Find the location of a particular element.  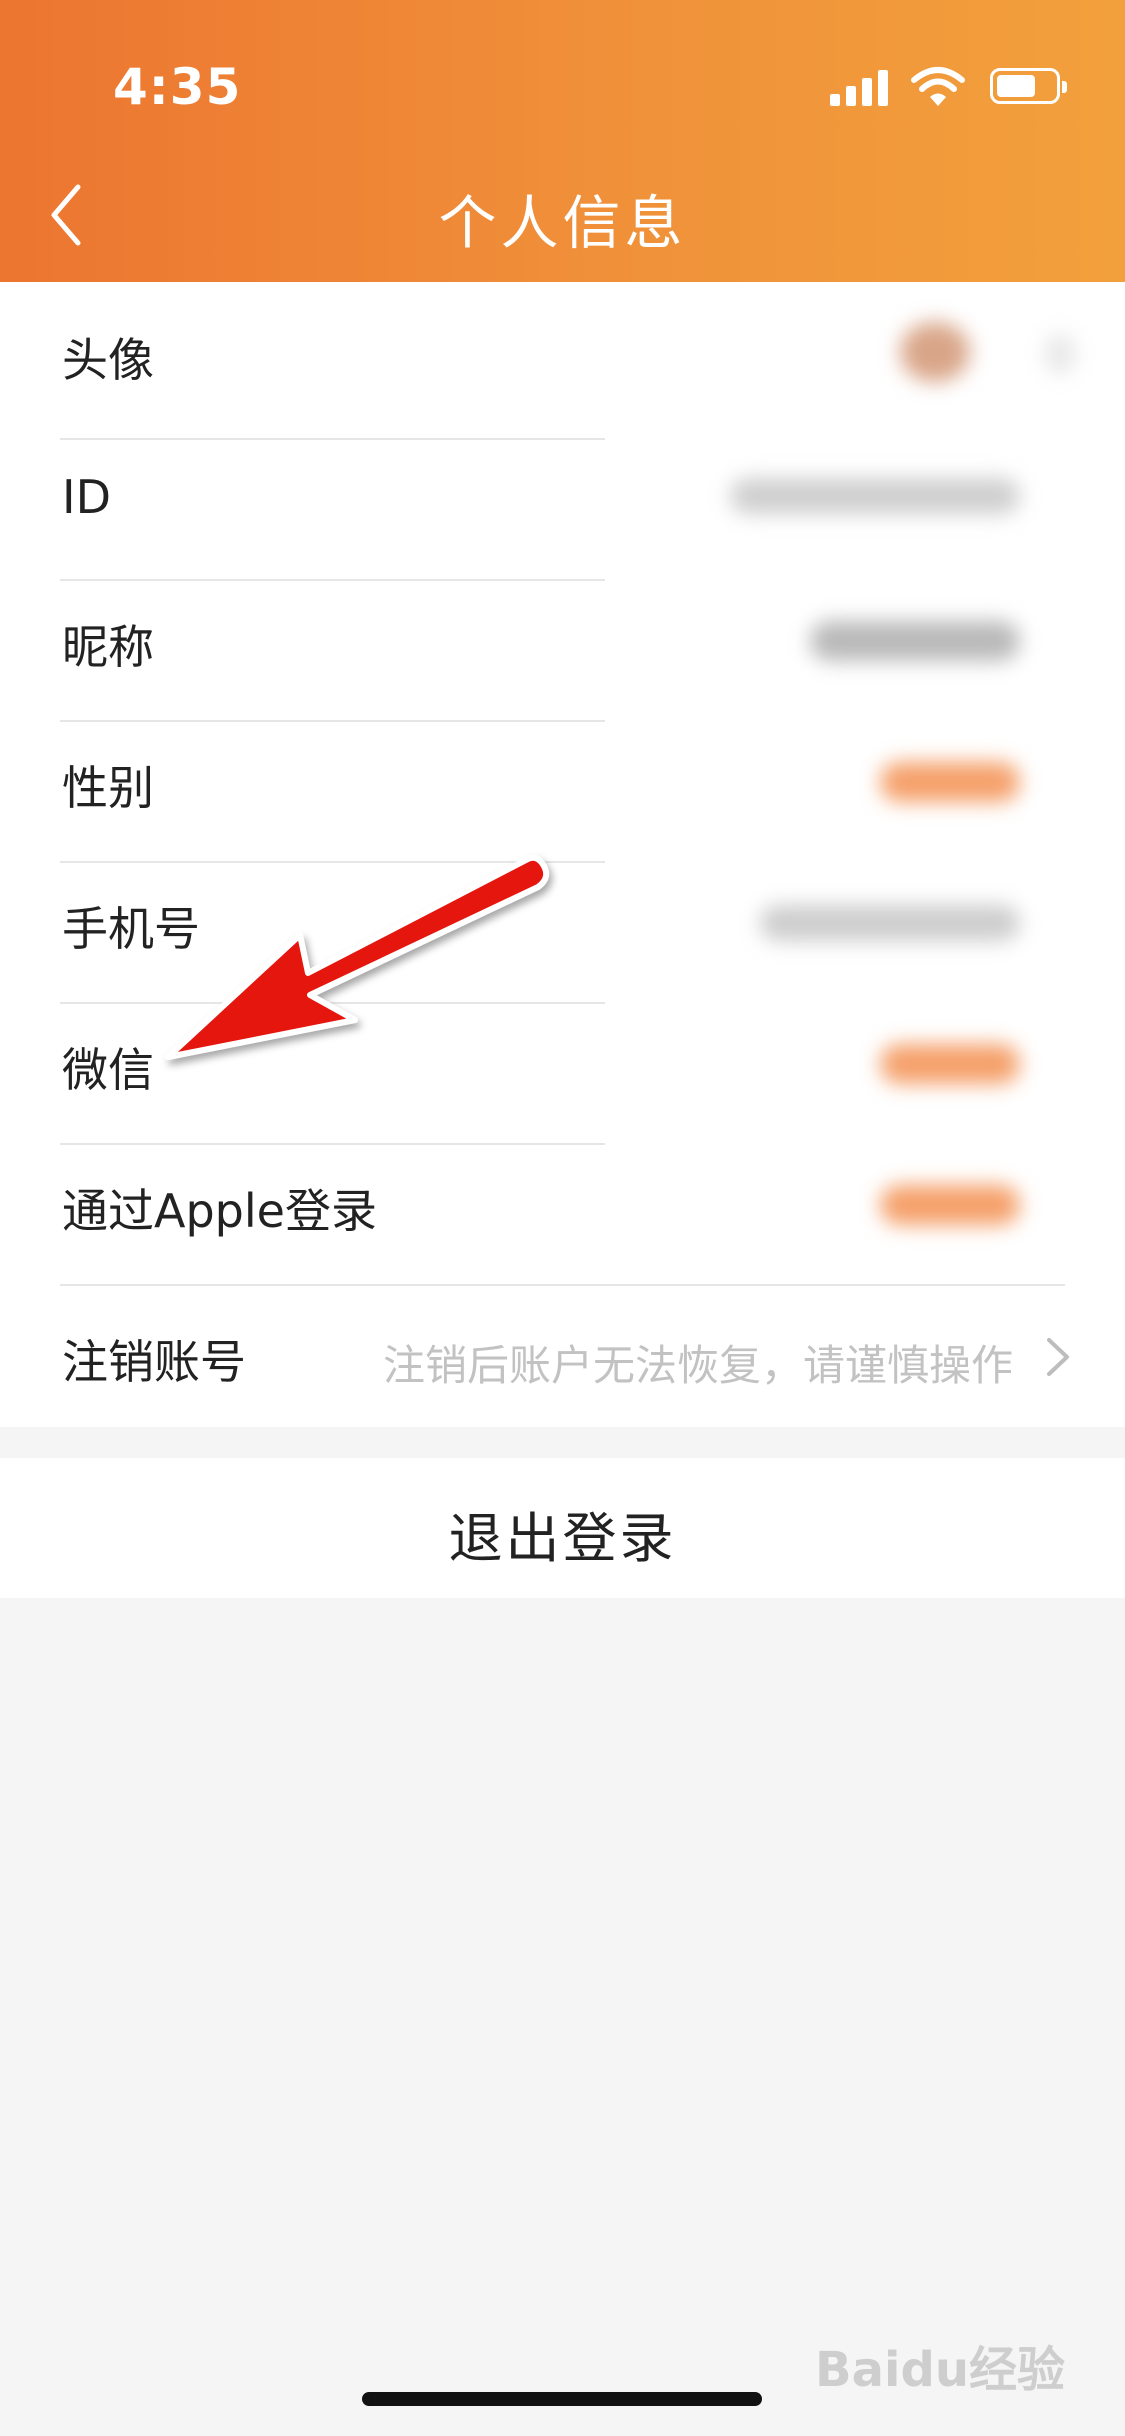

status-time: 4:35 is located at coordinates (177, 87).